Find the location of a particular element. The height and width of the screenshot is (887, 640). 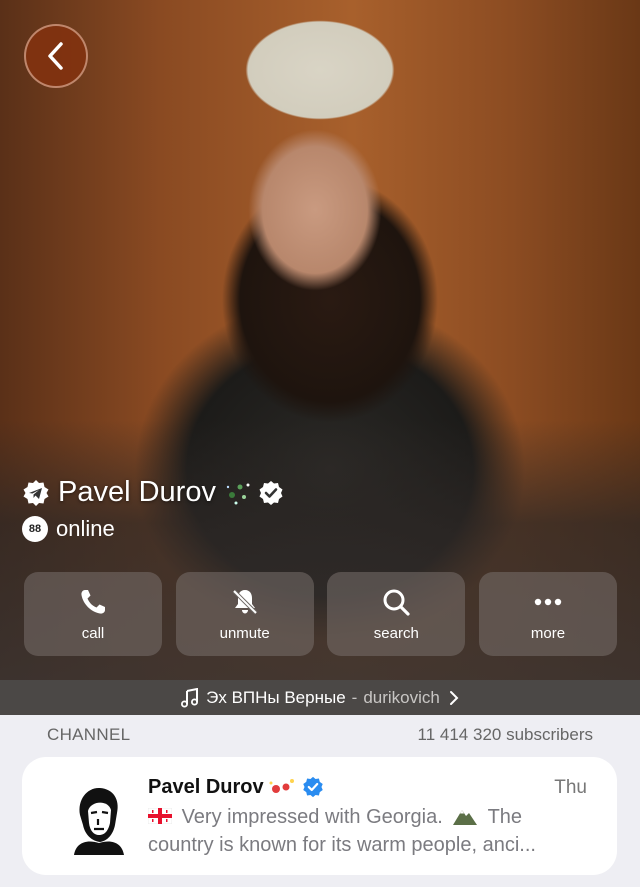

more-button: more is located at coordinates (547, 614).